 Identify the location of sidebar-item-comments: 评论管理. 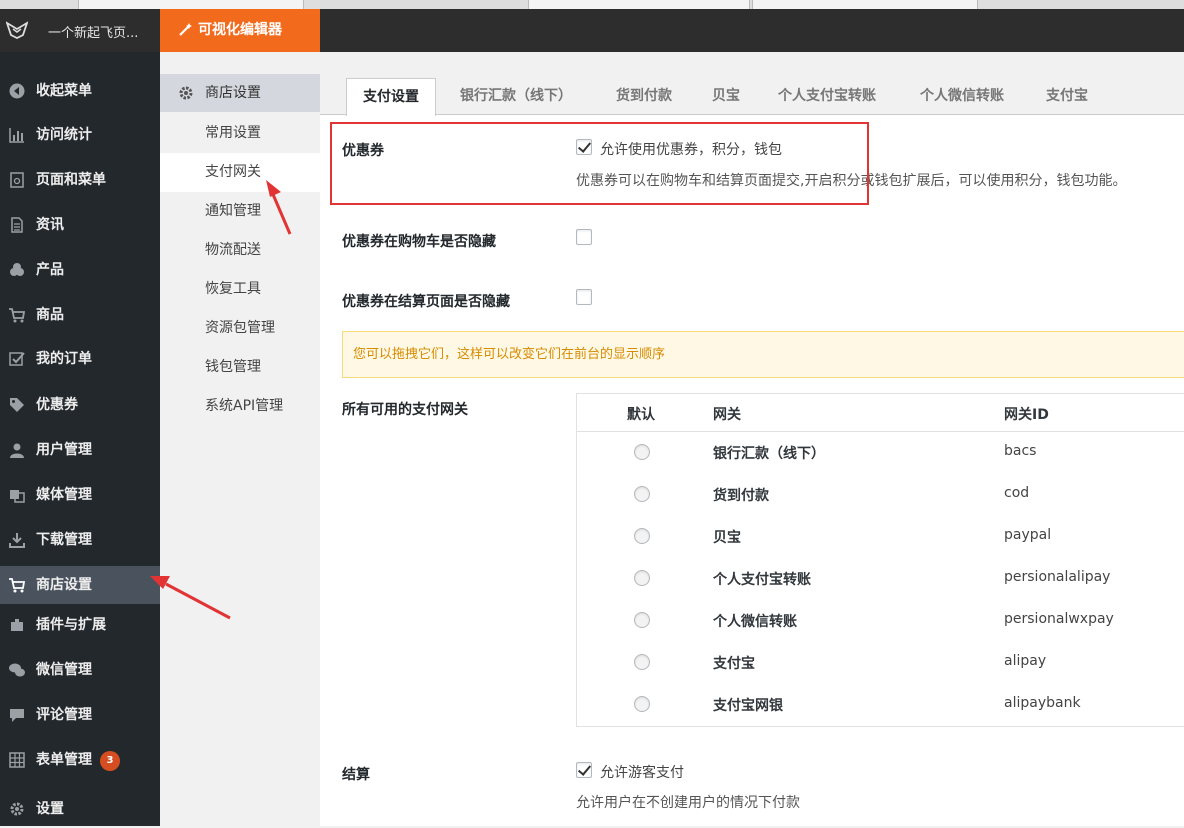
(80, 715).